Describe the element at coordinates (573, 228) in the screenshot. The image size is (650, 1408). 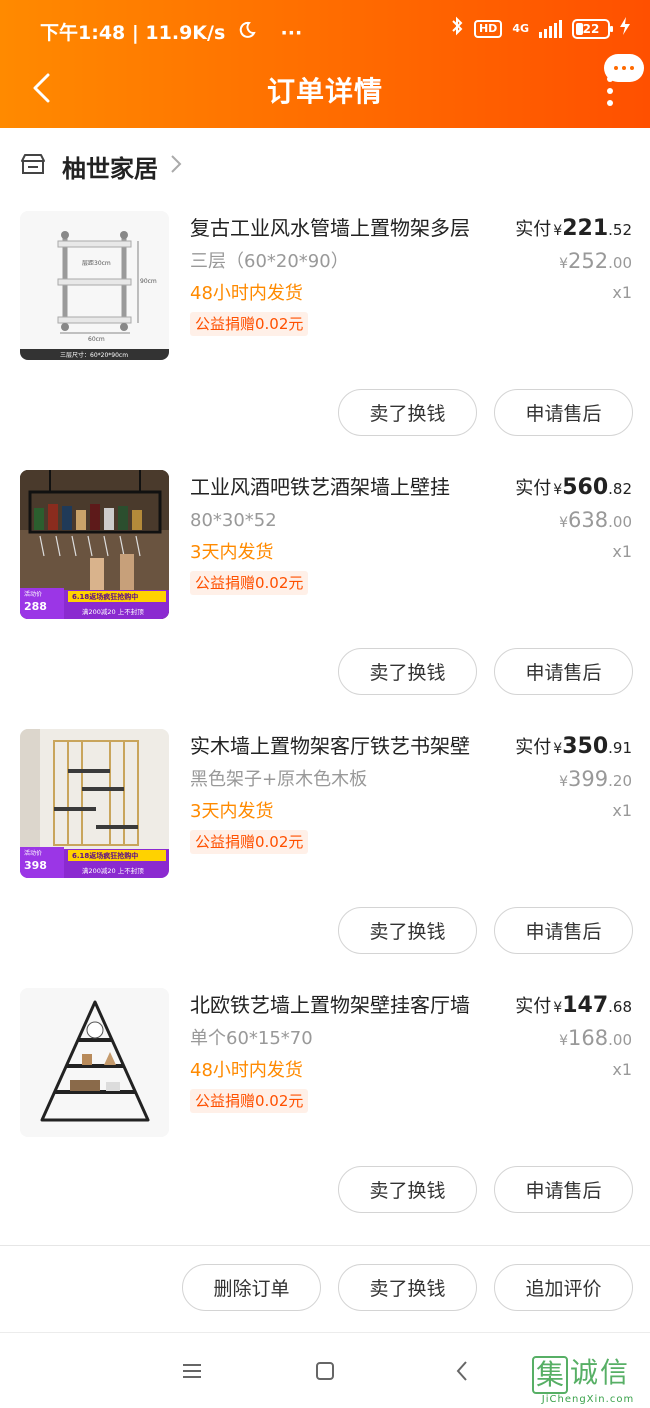
I see `paid-price: 实付 ¥221.52` at that location.